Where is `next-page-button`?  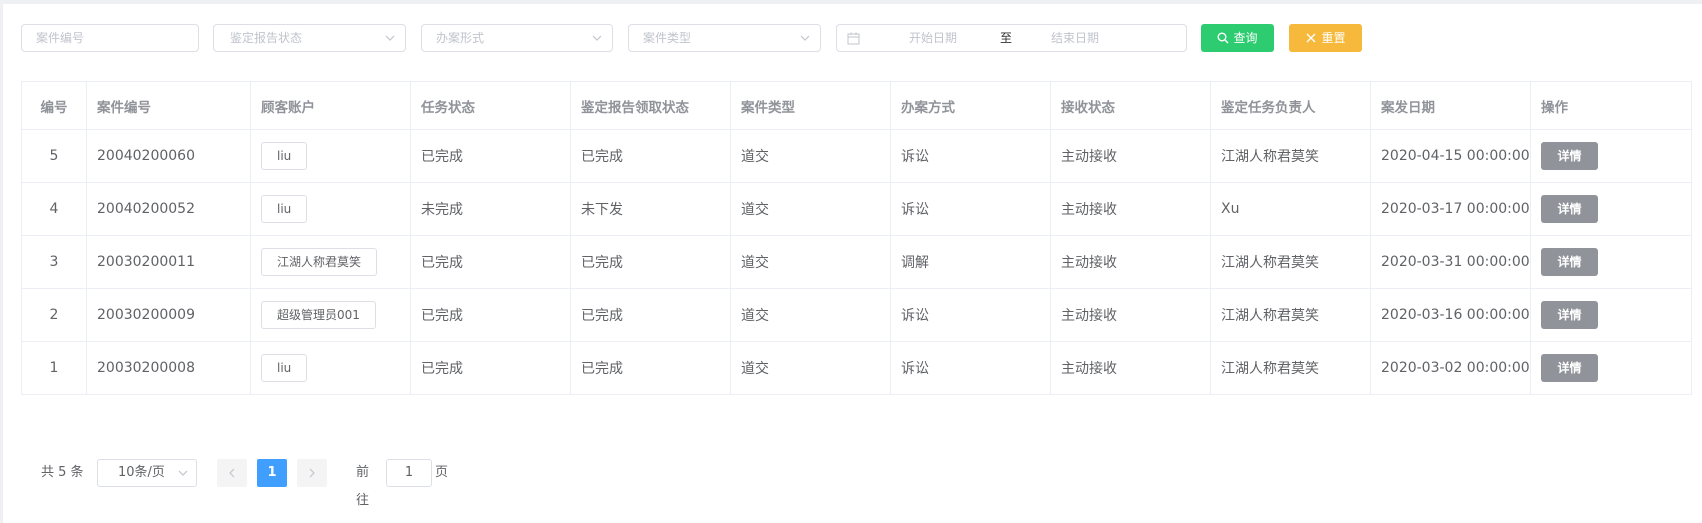
next-page-button is located at coordinates (312, 473).